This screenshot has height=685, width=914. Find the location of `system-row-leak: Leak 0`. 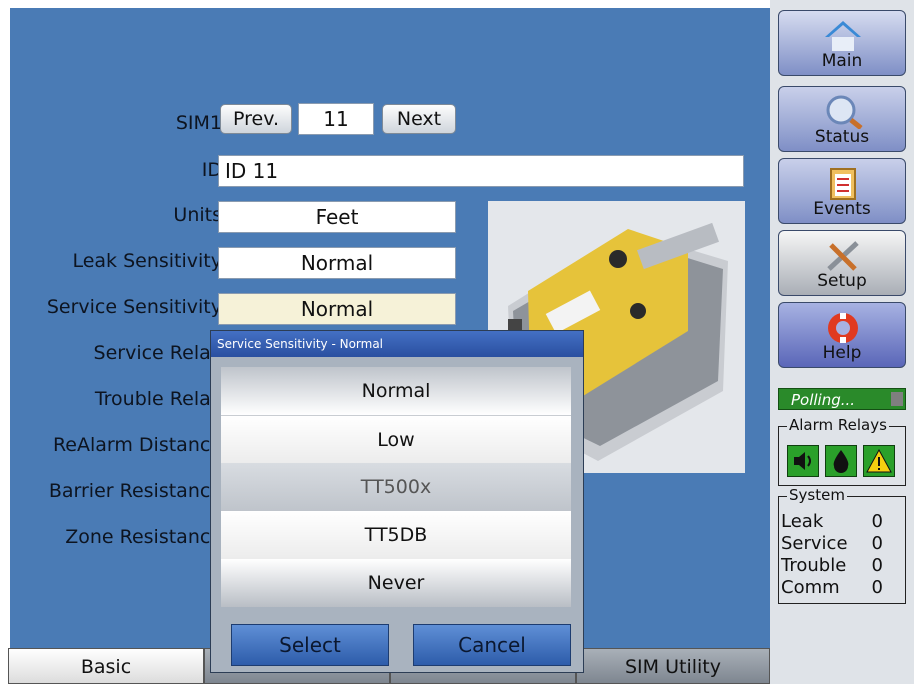

system-row-leak: Leak 0 is located at coordinates (835, 522).